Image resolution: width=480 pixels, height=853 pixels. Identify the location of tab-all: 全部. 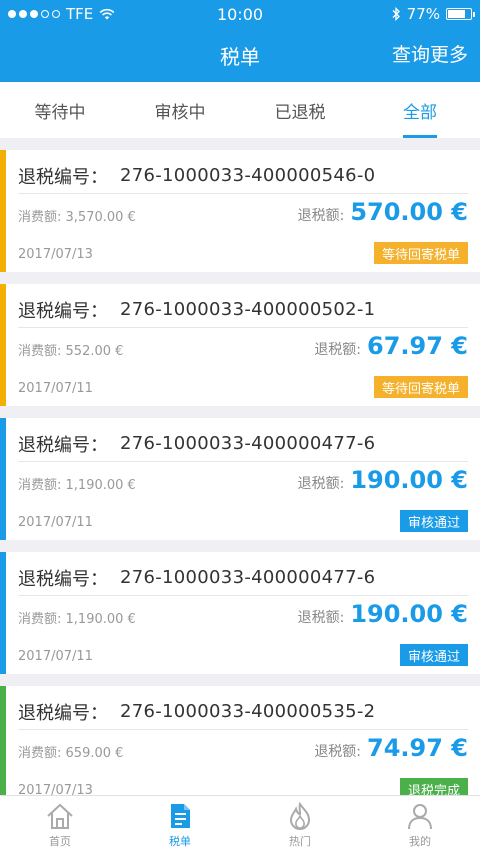
(420, 110).